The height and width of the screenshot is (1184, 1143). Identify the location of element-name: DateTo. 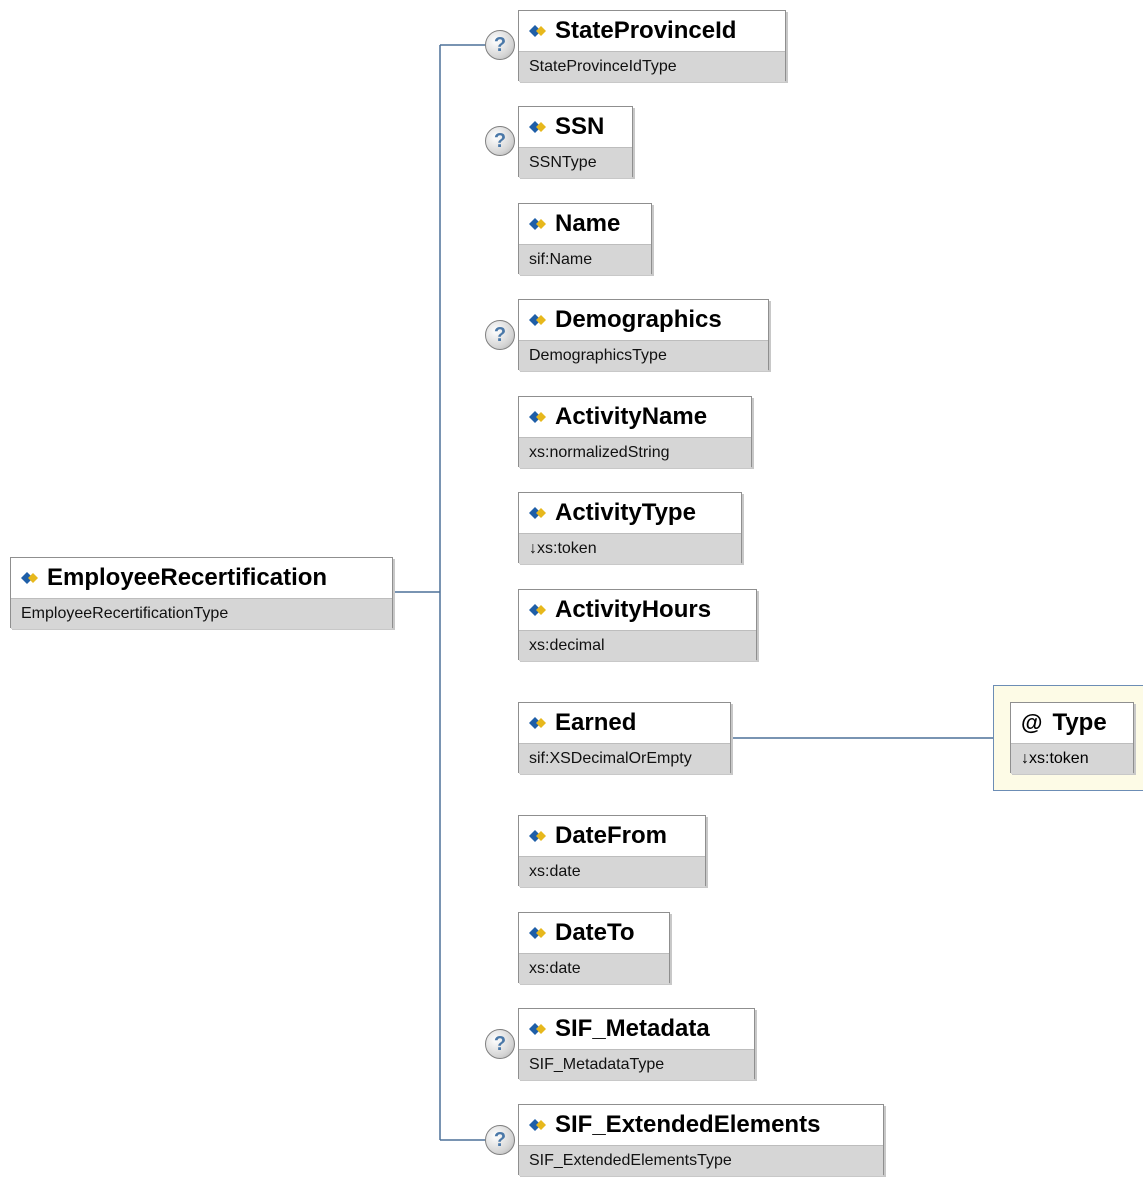
(595, 932).